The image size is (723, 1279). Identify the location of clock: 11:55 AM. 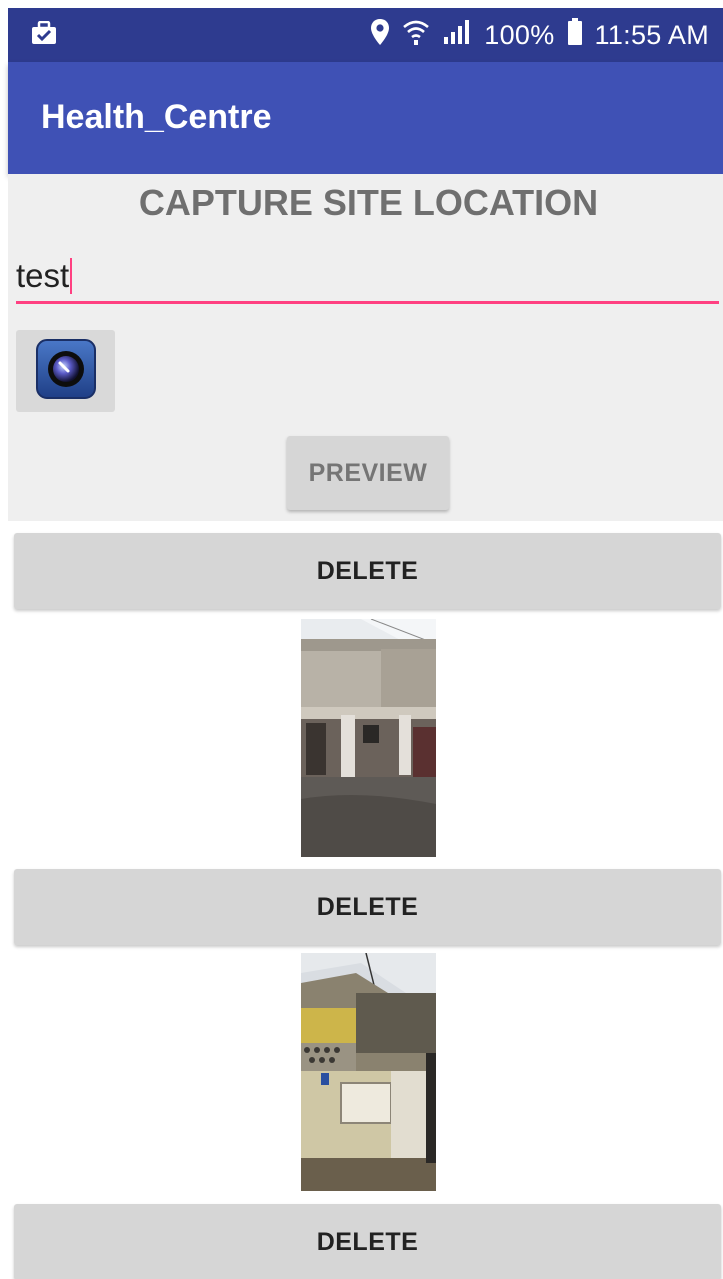
(651, 34).